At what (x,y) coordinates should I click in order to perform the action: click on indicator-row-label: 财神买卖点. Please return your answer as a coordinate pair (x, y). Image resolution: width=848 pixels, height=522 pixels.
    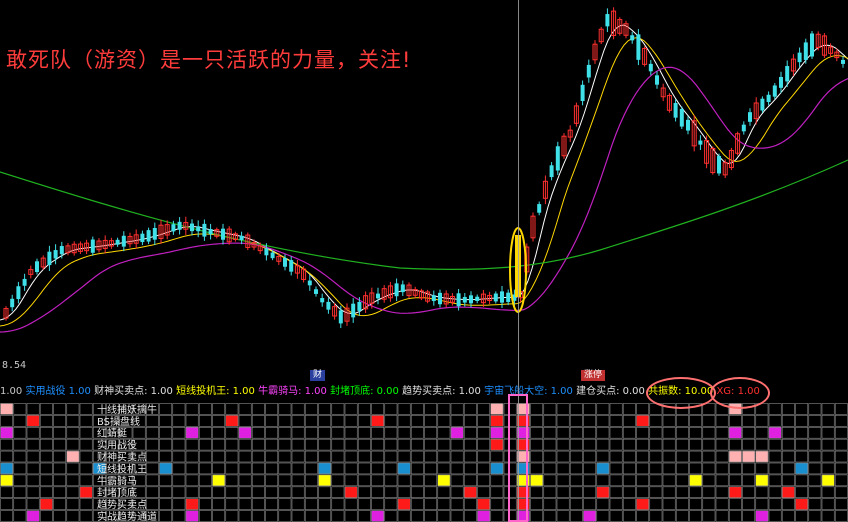
    Looking at the image, I should click on (122, 457).